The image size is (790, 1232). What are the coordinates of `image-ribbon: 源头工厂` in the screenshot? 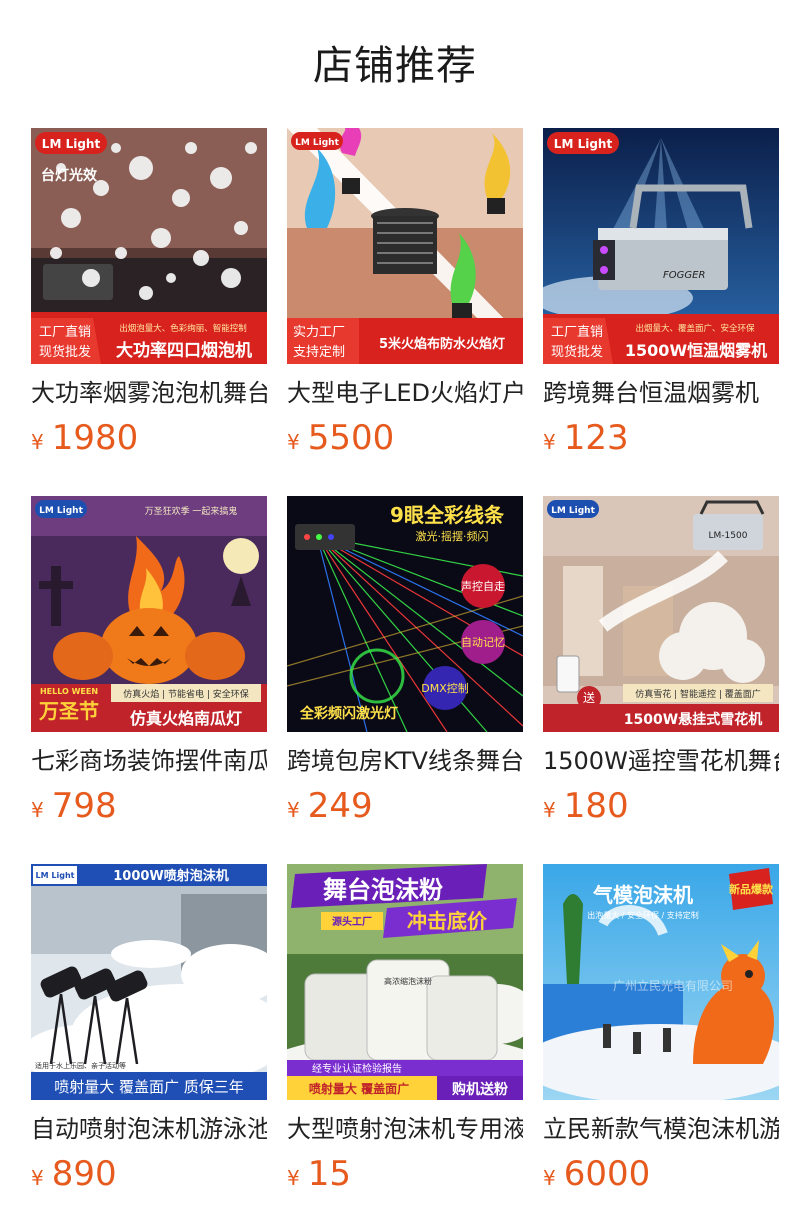 It's located at (352, 921).